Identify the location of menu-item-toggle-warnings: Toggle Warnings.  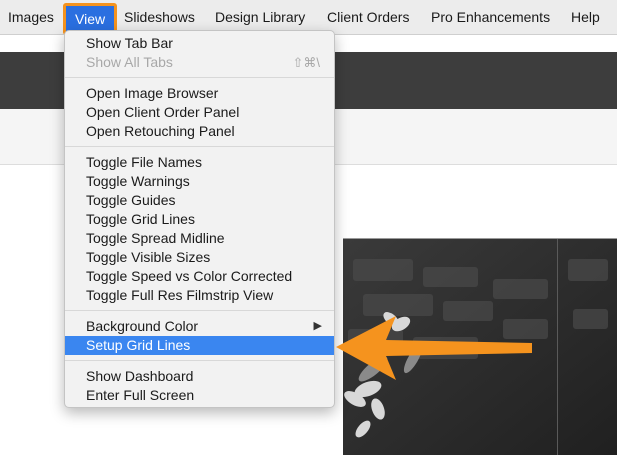
(199, 181).